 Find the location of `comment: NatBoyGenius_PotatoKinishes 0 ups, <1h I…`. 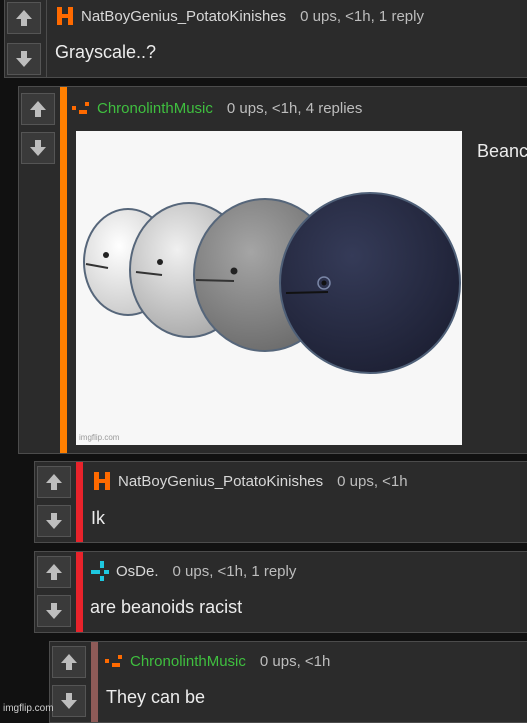

comment: NatBoyGenius_PotatoKinishes 0 ups, <1h I… is located at coordinates (280, 502).